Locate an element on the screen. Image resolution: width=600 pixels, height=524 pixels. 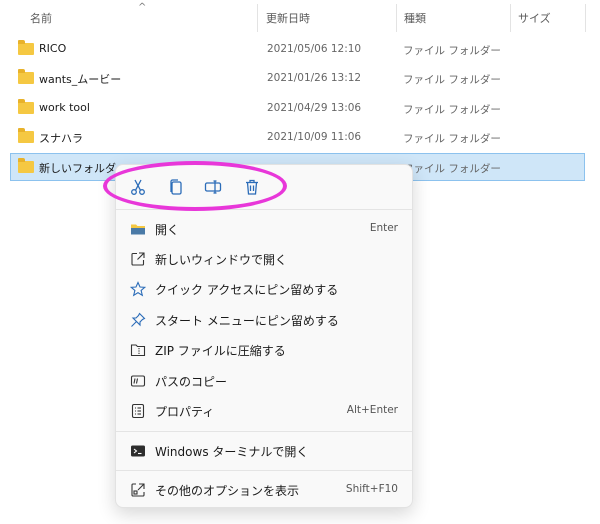
file-name: wants_ムービー is located at coordinates (80, 79).